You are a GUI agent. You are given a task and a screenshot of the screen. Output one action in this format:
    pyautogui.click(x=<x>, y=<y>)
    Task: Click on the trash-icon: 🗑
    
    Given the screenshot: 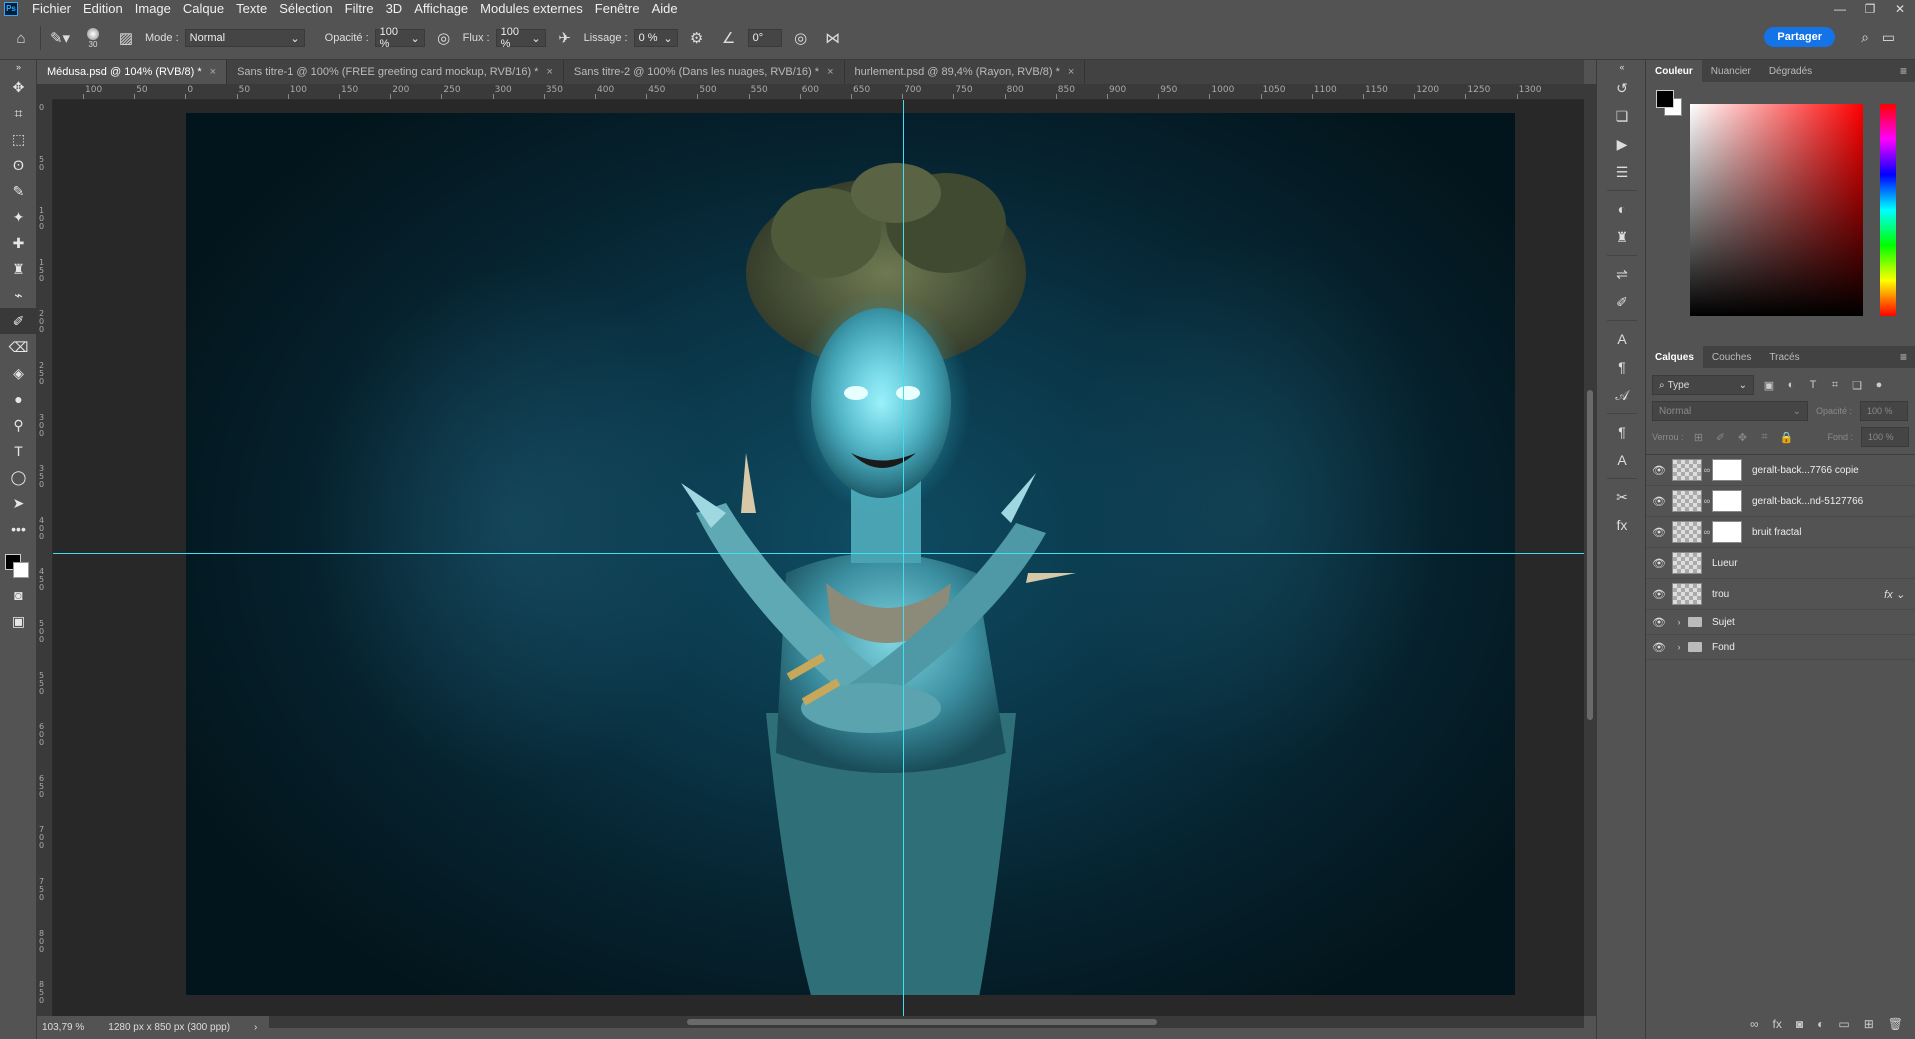 What is the action you would take?
    pyautogui.click(x=1895, y=1024)
    